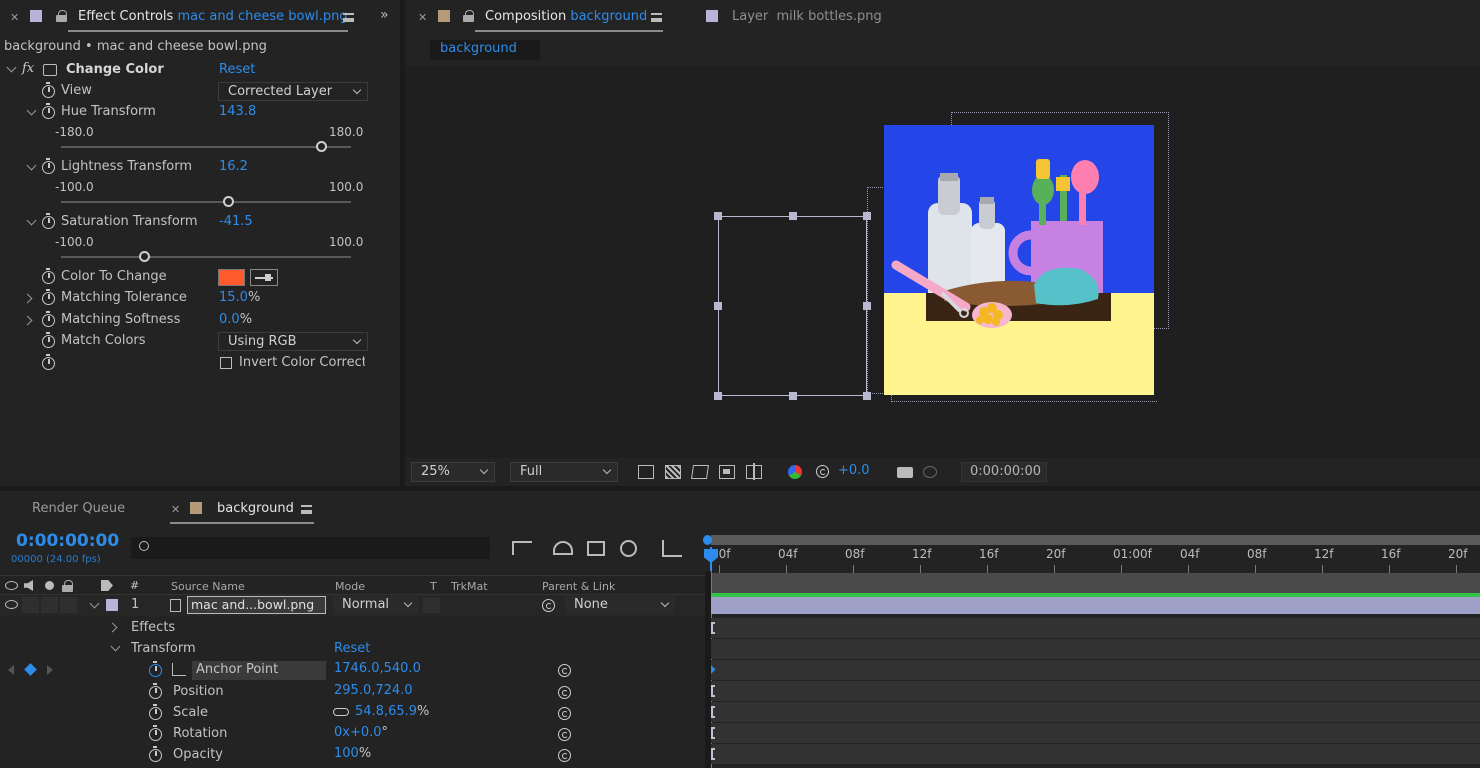 This screenshot has width=1480, height=768. Describe the element at coordinates (235, 319) in the screenshot. I see `softness-value: 0.0%` at that location.